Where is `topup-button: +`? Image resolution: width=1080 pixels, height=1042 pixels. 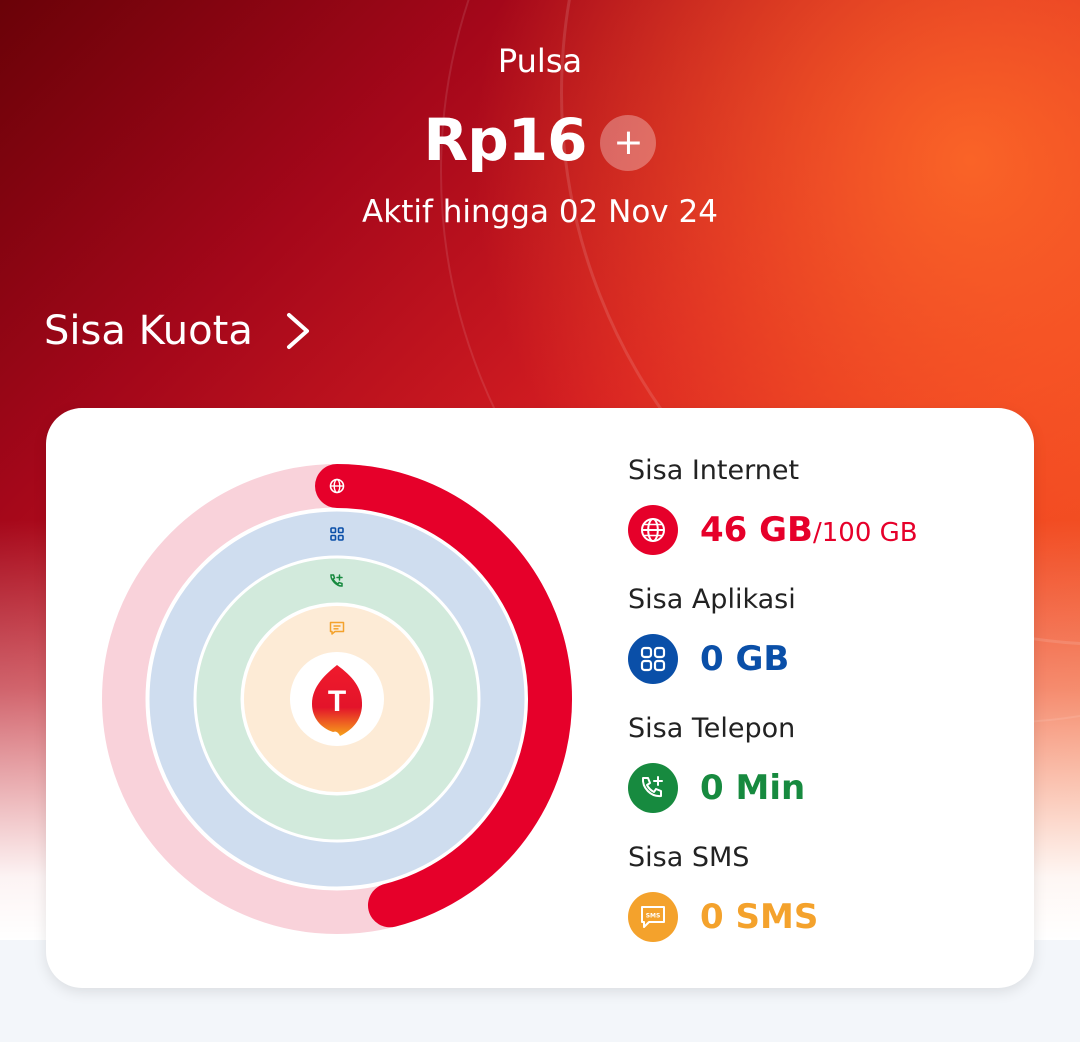 topup-button: + is located at coordinates (628, 143).